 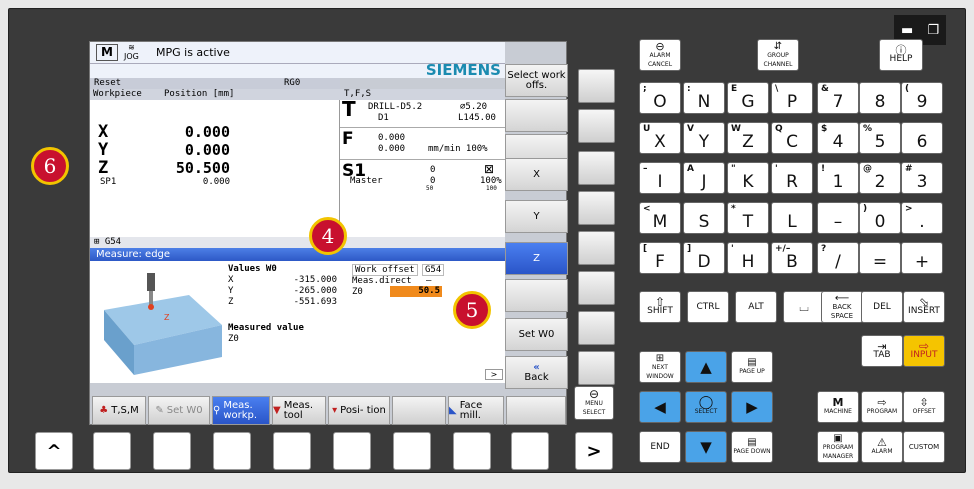 I want to click on back-softkey: « Back, so click(x=536, y=372).